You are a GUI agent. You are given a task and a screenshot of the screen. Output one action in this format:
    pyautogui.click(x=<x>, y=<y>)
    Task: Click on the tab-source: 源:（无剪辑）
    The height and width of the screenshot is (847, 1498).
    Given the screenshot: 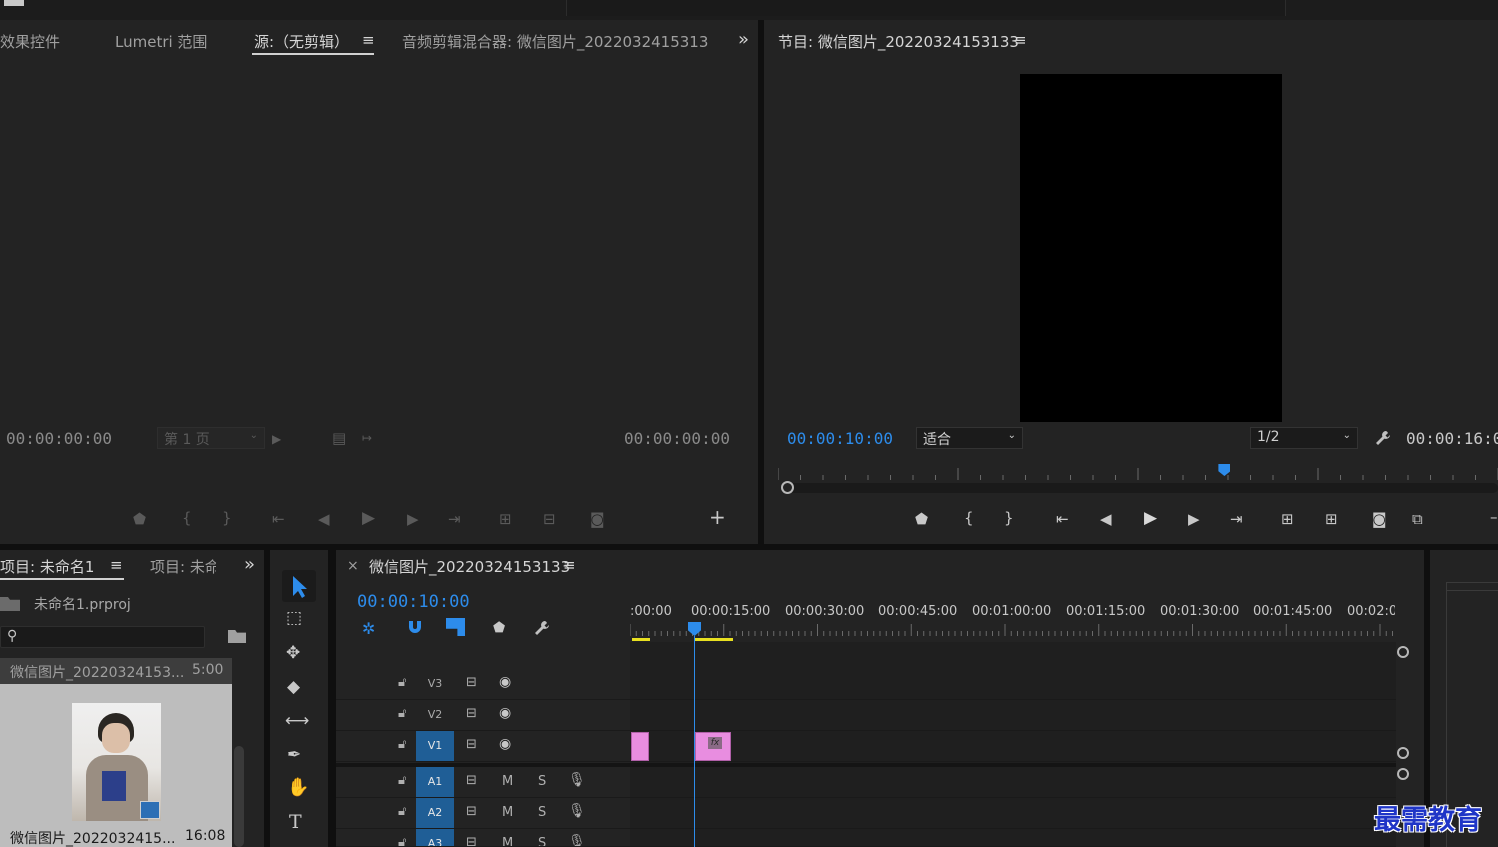 What is the action you would take?
    pyautogui.click(x=301, y=41)
    